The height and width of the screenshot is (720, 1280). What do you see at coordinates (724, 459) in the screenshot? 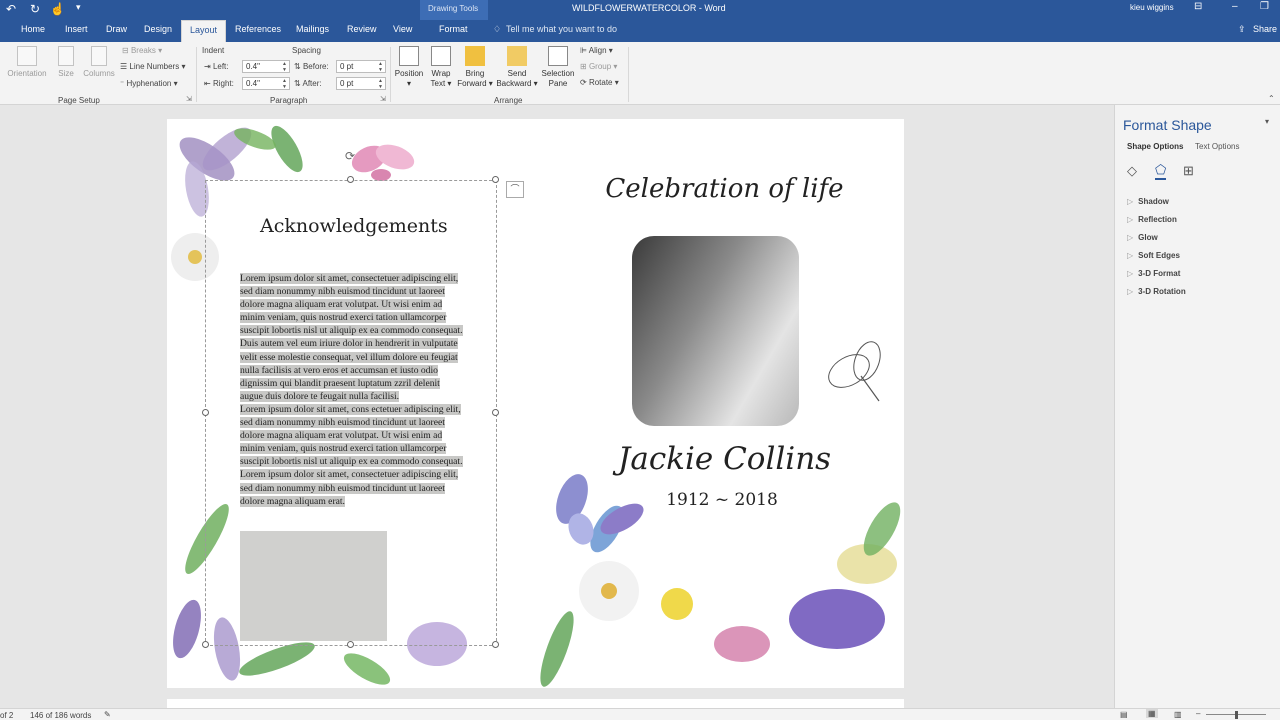
I see `name-heading: Jackie Collins` at bounding box center [724, 459].